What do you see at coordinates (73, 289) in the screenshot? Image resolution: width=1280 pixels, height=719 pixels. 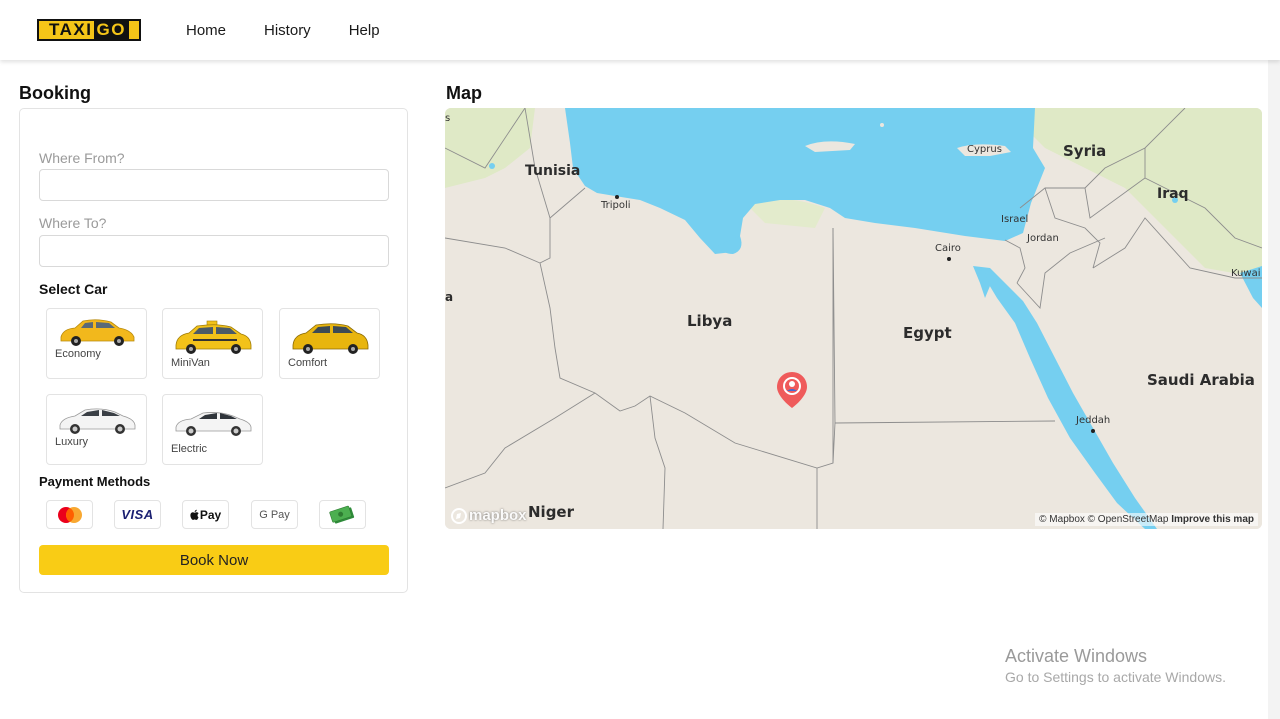 I see `select-car-label: Select Car` at bounding box center [73, 289].